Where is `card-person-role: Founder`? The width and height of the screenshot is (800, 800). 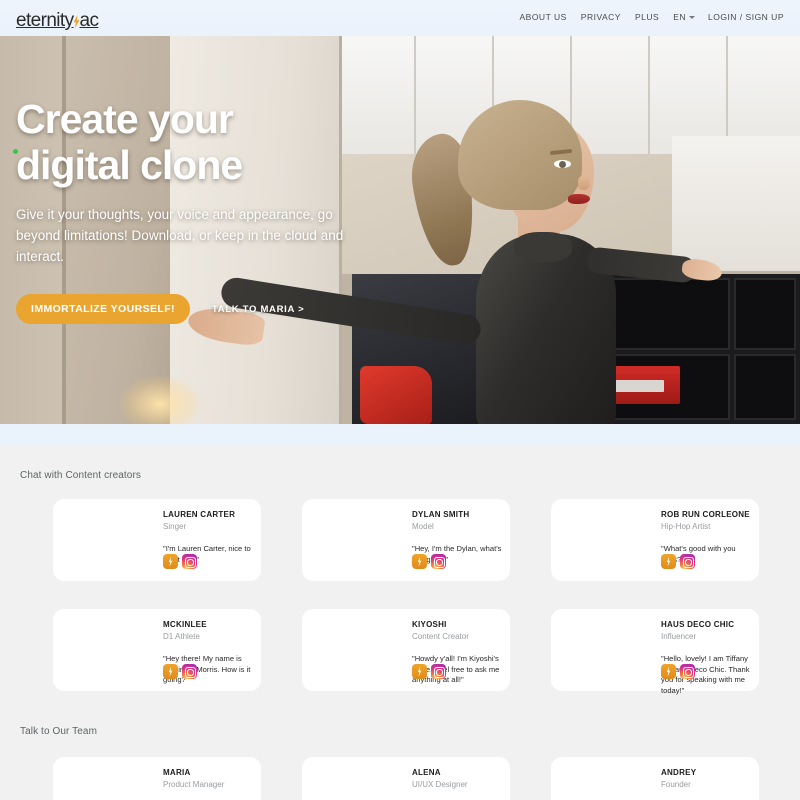 card-person-role: Founder is located at coordinates (676, 784).